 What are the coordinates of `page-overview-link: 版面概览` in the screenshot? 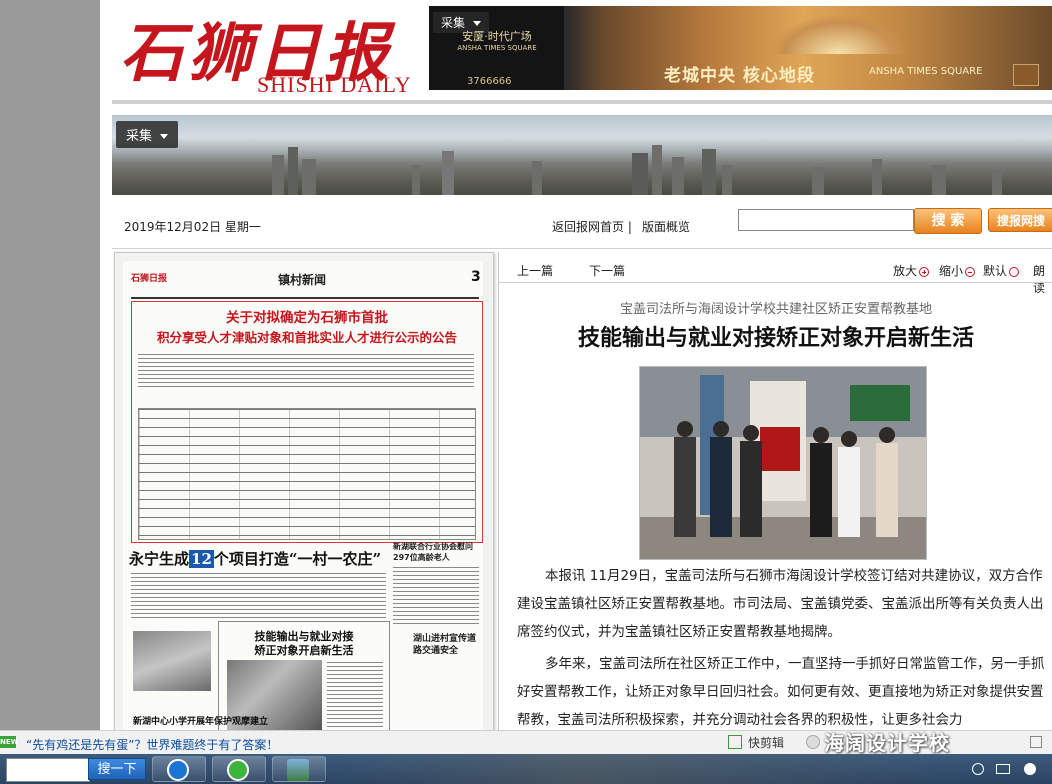 It's located at (666, 226).